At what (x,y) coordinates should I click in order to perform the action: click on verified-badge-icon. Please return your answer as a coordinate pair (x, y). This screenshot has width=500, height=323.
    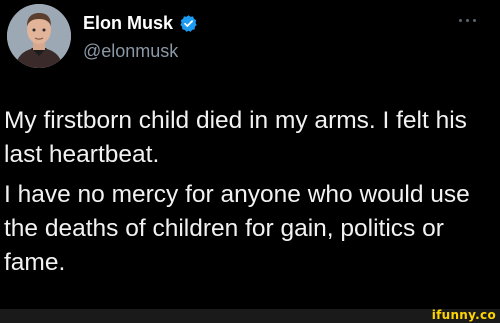
    Looking at the image, I should click on (188, 23).